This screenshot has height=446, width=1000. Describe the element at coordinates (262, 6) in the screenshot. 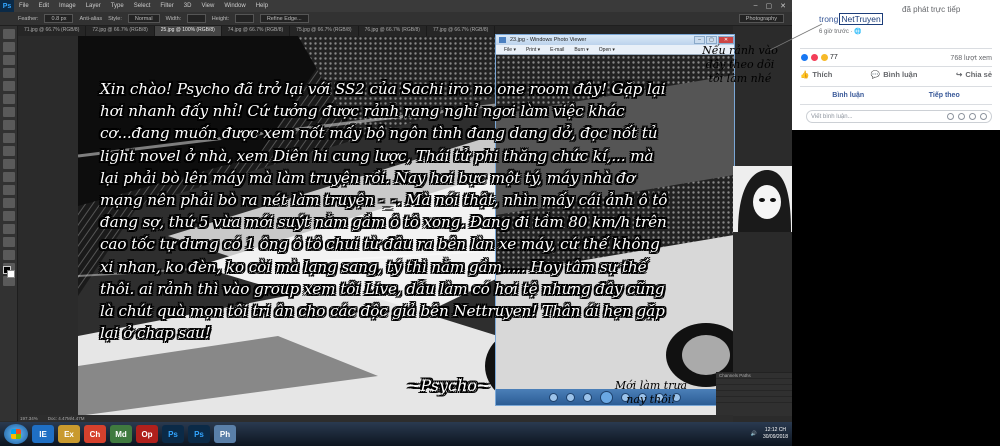

I see `menu-help: Help` at that location.